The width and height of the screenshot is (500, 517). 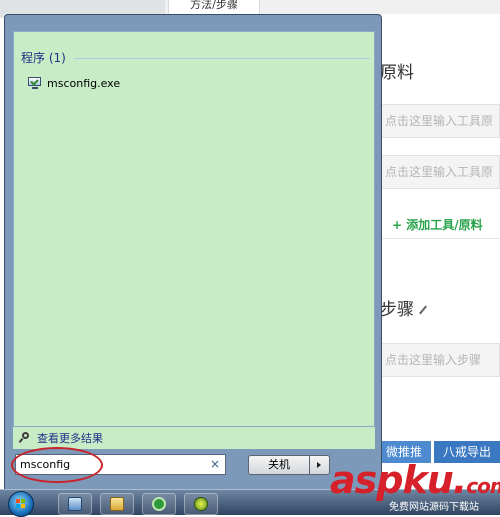 What do you see at coordinates (397, 310) in the screenshot?
I see `steps-heading-label: 步骤` at bounding box center [397, 310].